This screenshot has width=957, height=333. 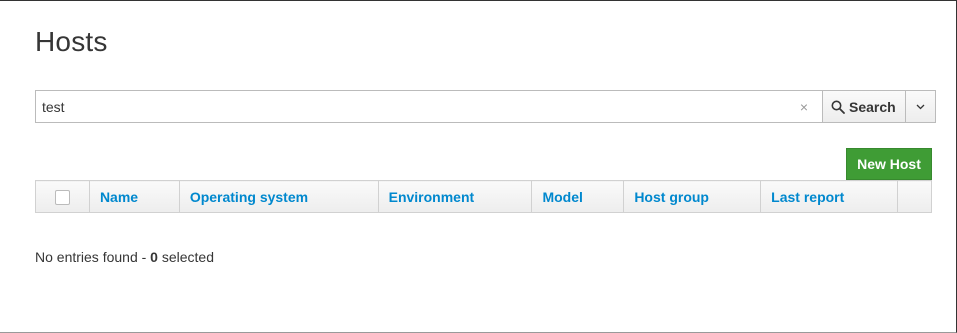 I want to click on select-all-header, so click(x=62, y=196).